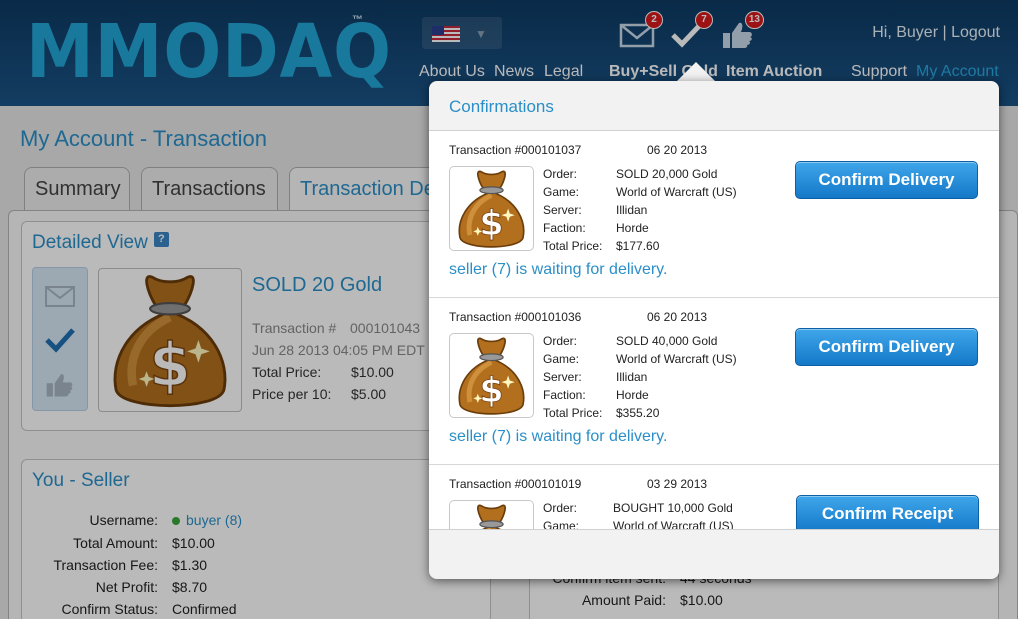 Image resolution: width=1018 pixels, height=619 pixels. Describe the element at coordinates (638, 246) in the screenshot. I see `total-price-value: $177.60` at that location.